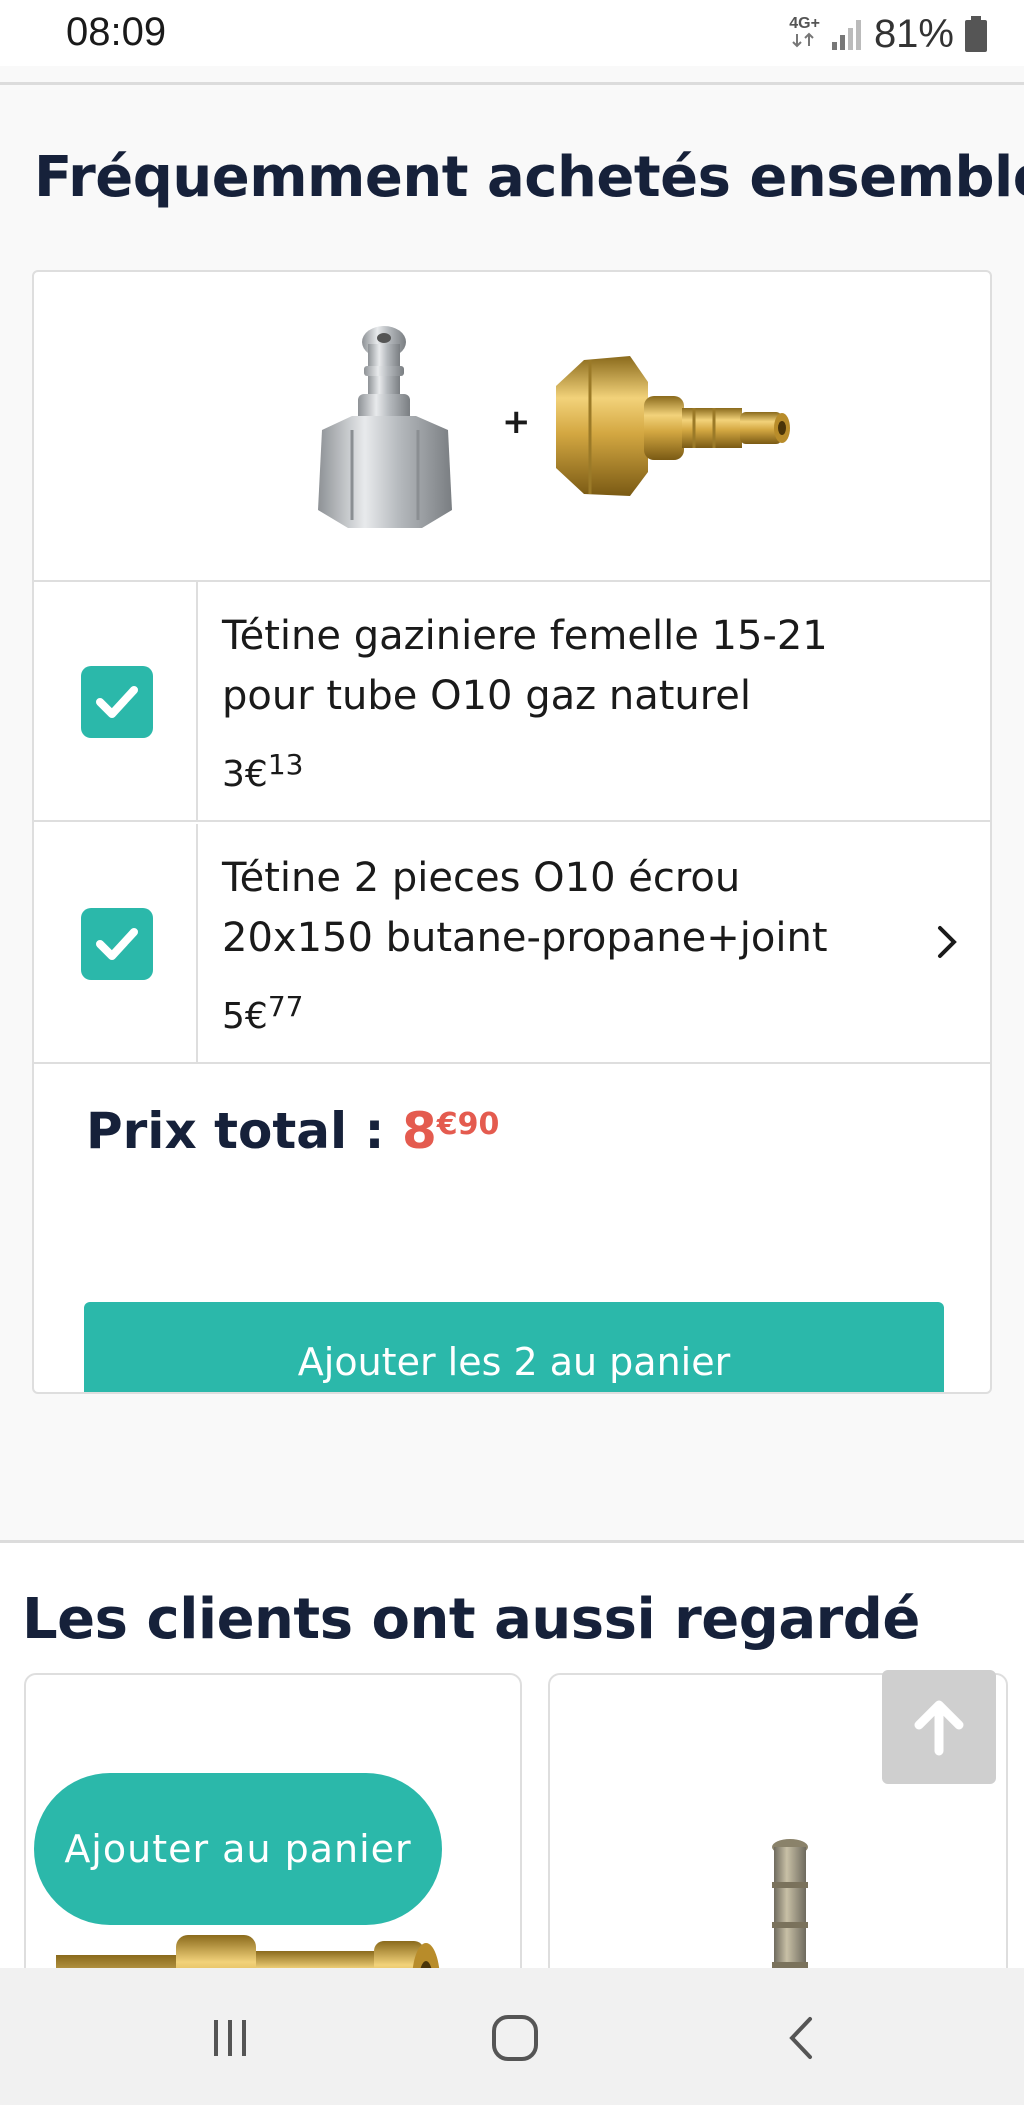  Describe the element at coordinates (674, 427) in the screenshot. I see `product-image-brass-nut` at that location.